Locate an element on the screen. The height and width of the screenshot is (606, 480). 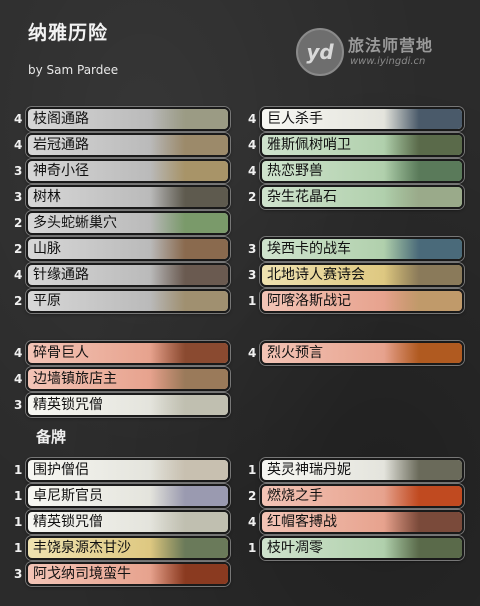
site-logo: yd 旅法师营地 www.iyingdi.cn is located at coordinates (376, 52).